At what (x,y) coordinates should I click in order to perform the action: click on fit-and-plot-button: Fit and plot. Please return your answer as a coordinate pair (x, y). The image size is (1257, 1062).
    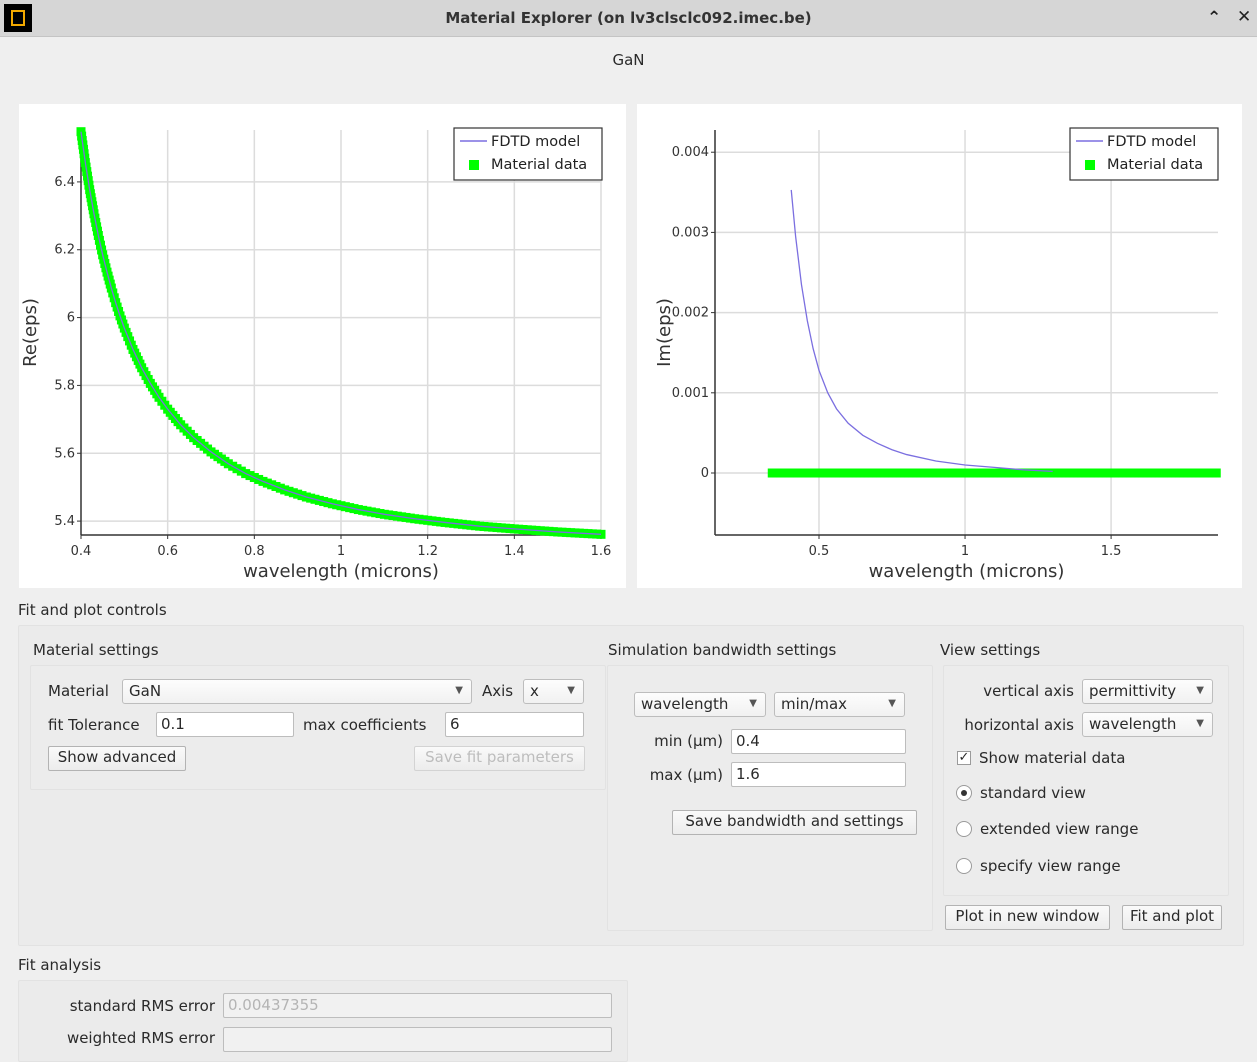
    Looking at the image, I should click on (1172, 917).